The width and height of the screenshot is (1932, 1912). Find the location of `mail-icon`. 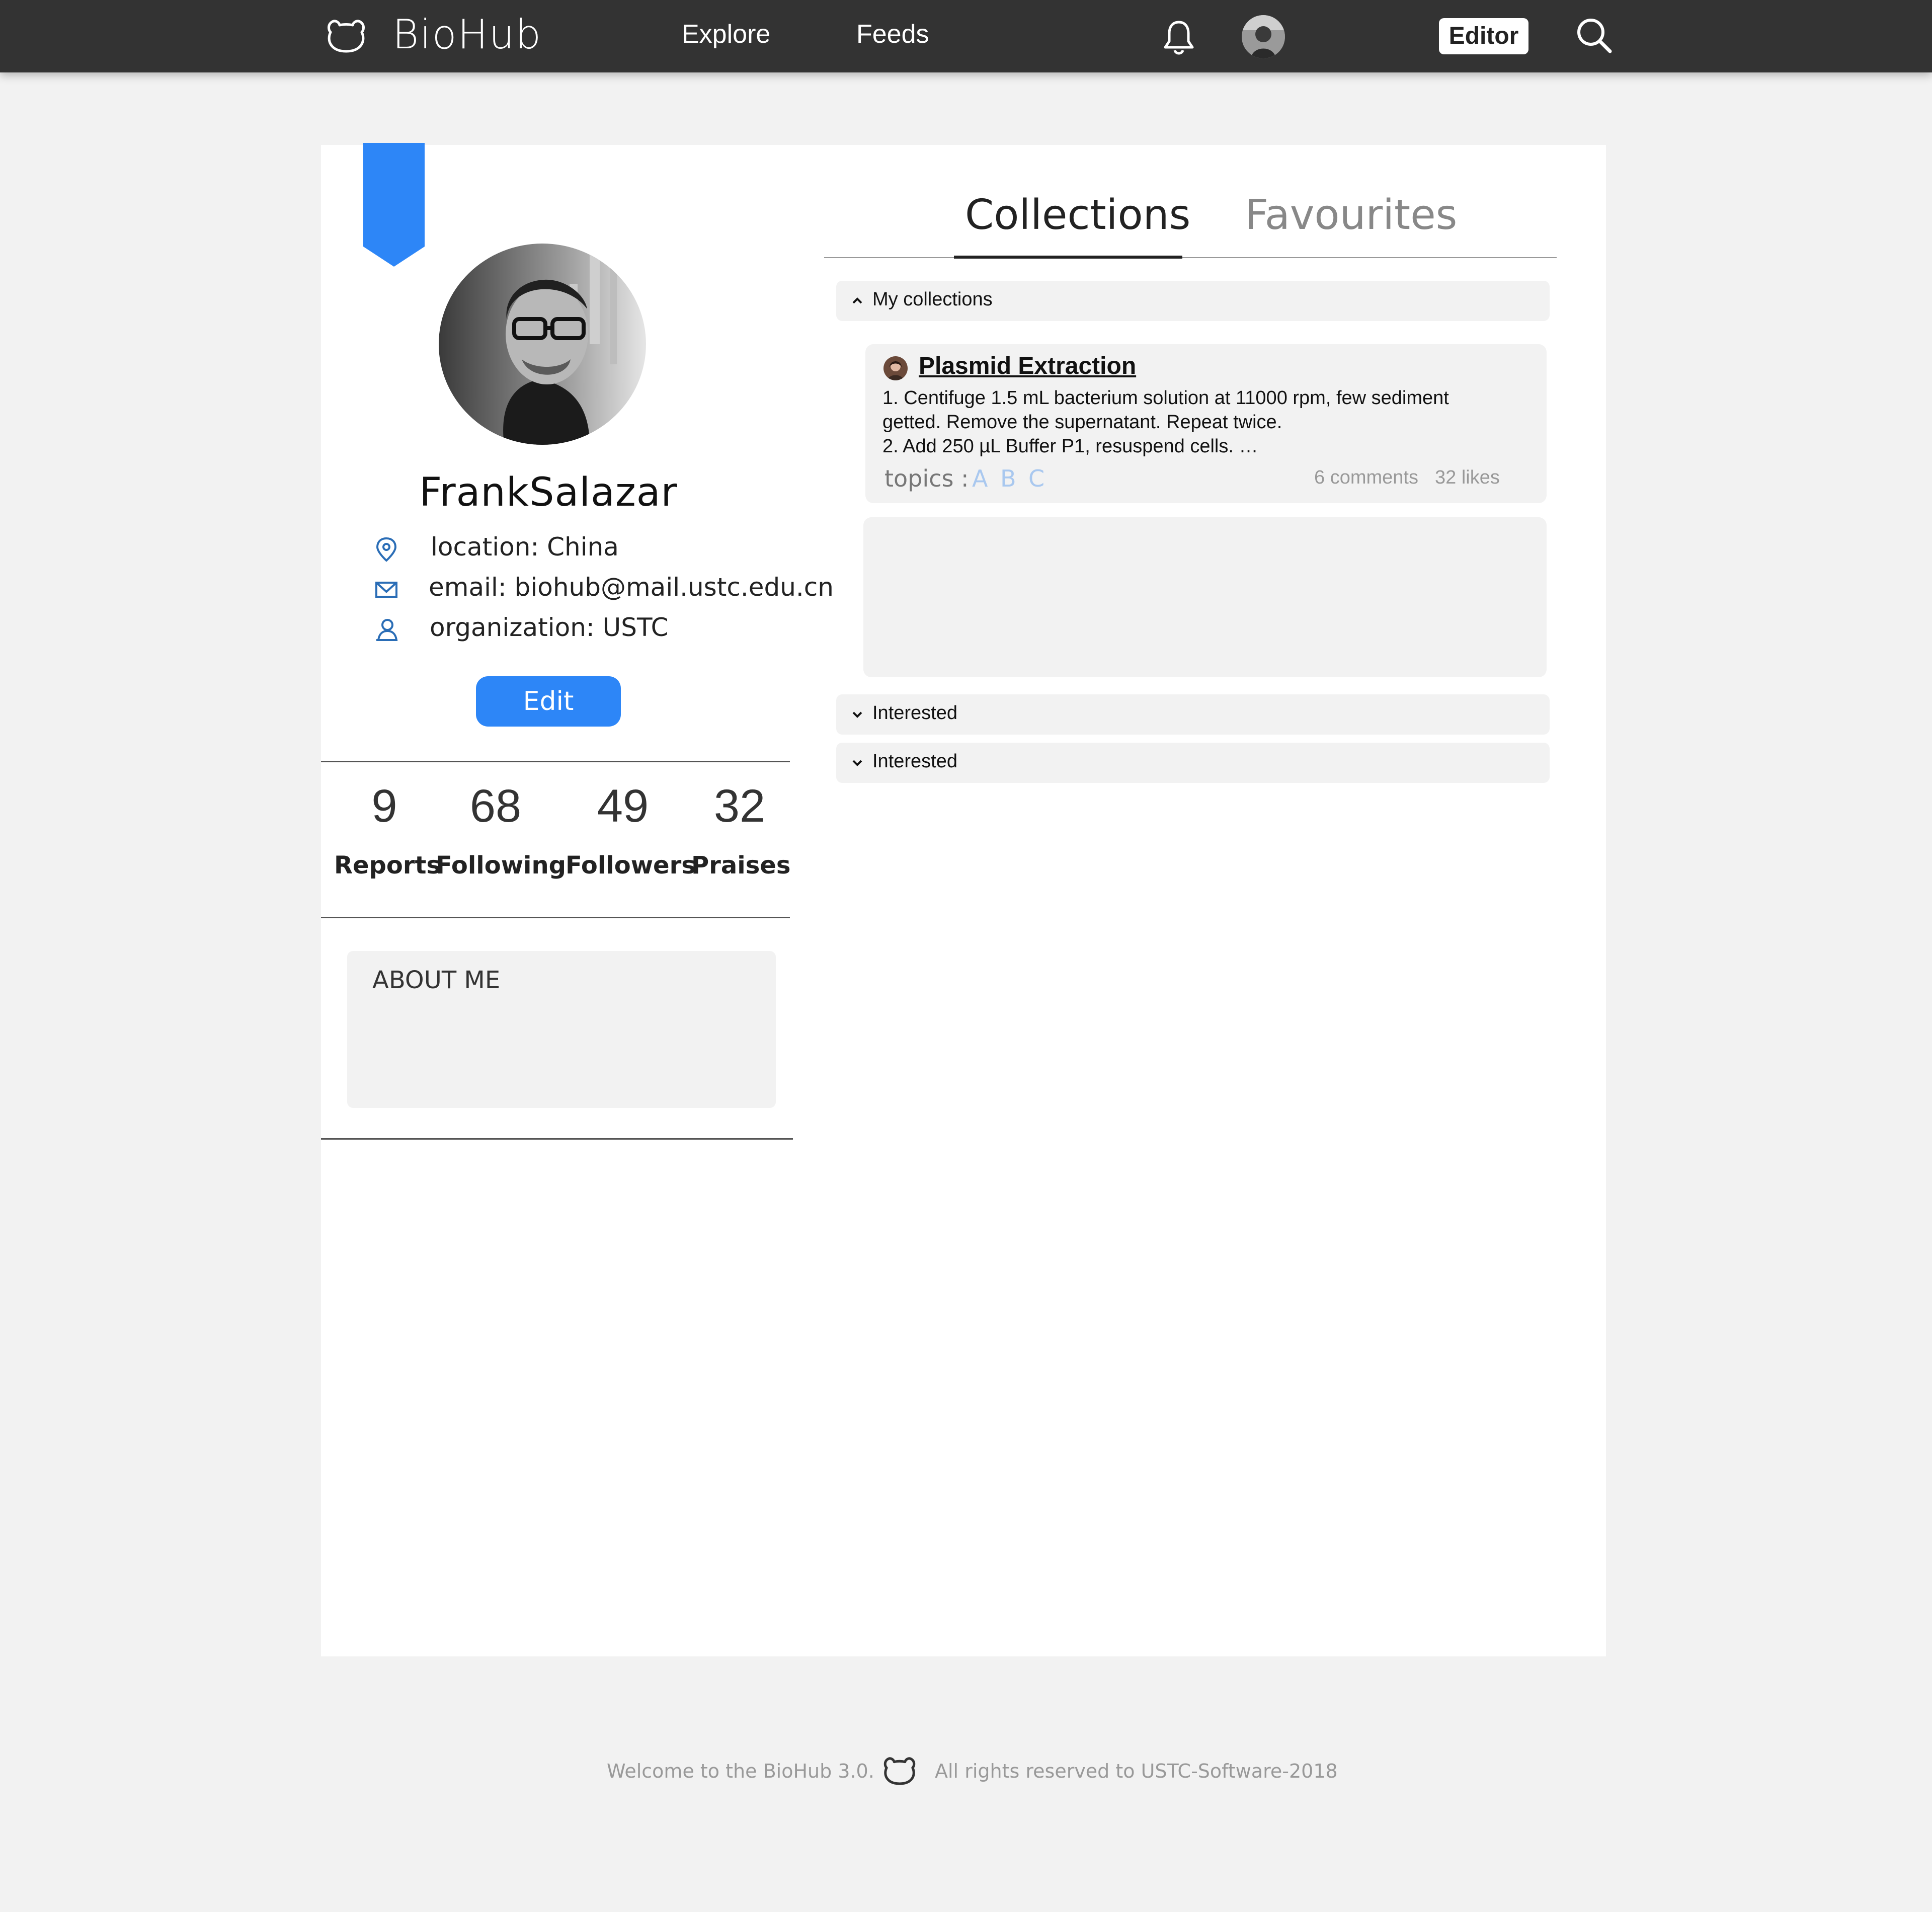

mail-icon is located at coordinates (386, 590).